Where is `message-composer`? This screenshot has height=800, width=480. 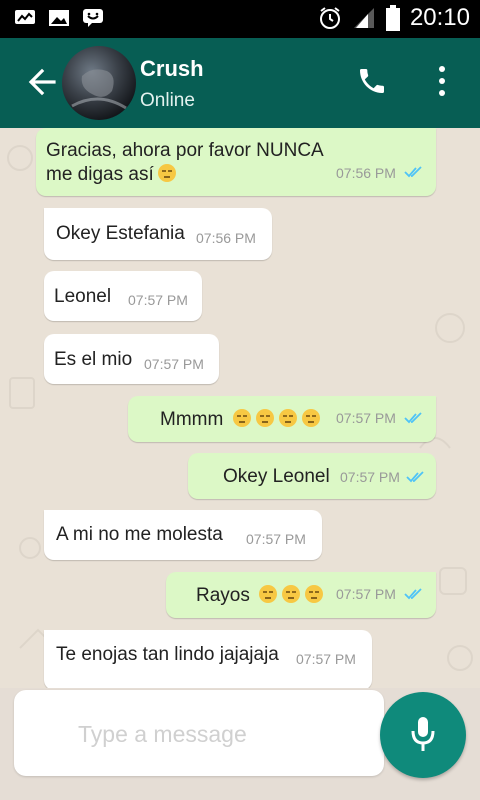 message-composer is located at coordinates (199, 733).